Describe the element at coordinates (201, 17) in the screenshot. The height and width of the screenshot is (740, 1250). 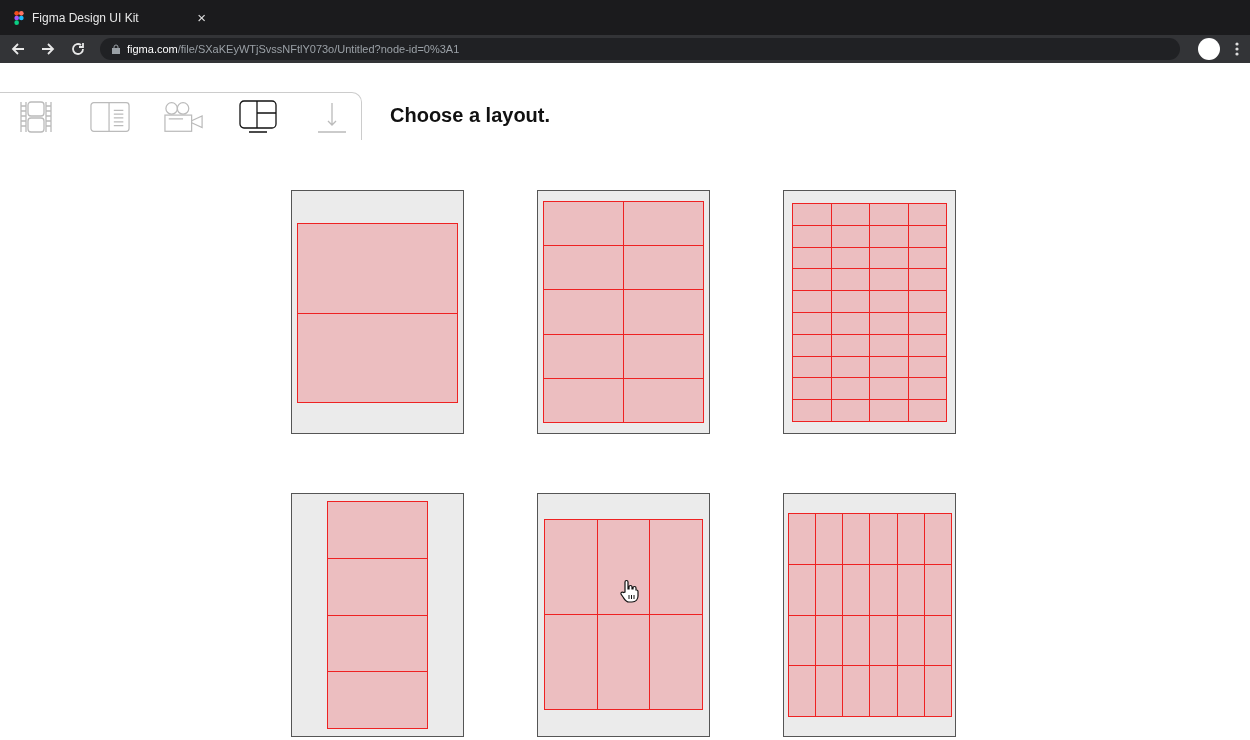
I see `close-tab-button: ×` at that location.